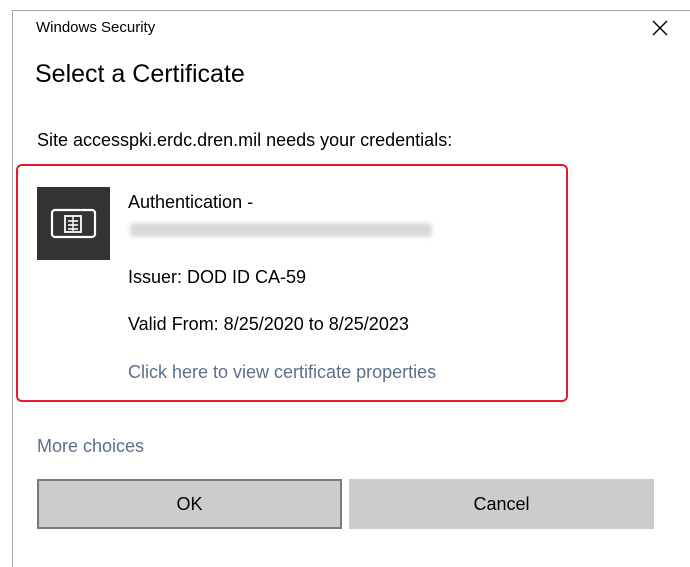  I want to click on dialog-heading: Select a Certificate, so click(140, 74).